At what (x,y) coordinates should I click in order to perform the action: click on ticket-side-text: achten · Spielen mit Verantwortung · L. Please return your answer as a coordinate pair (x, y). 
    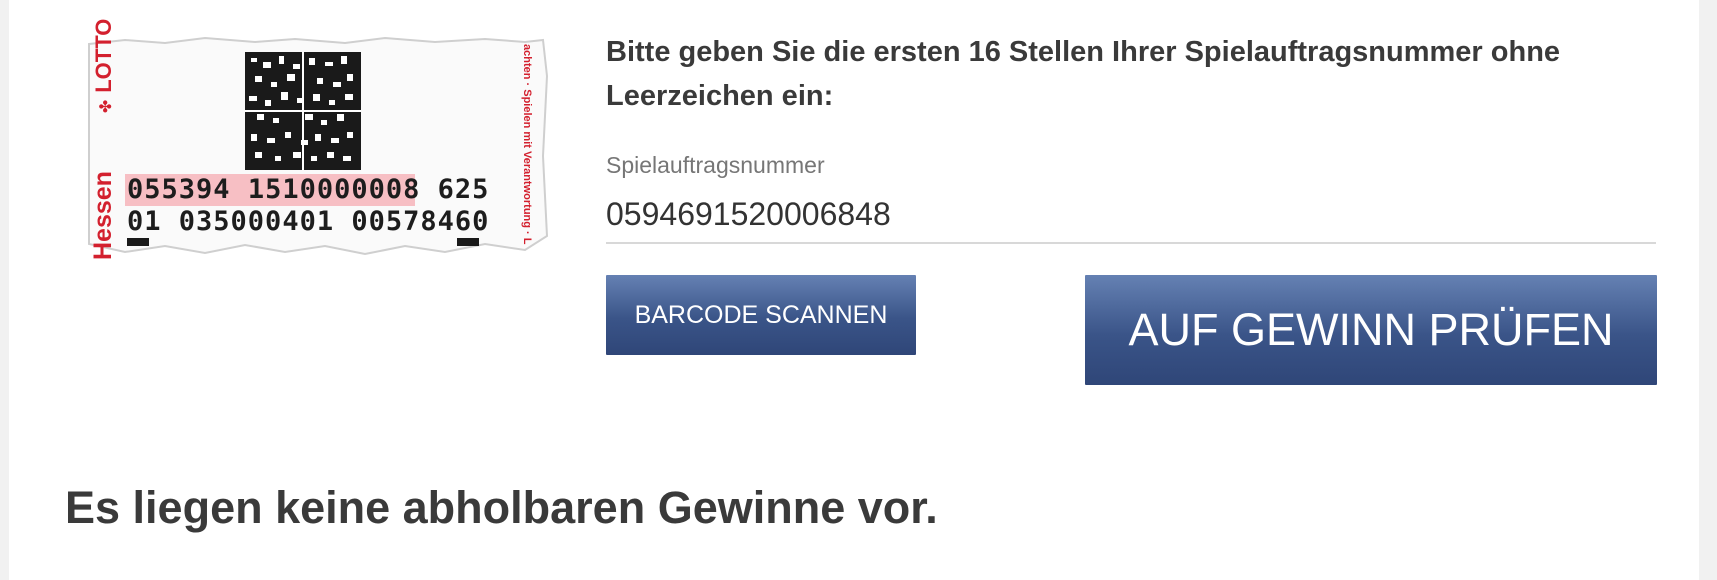
    Looking at the image, I should click on (527, 144).